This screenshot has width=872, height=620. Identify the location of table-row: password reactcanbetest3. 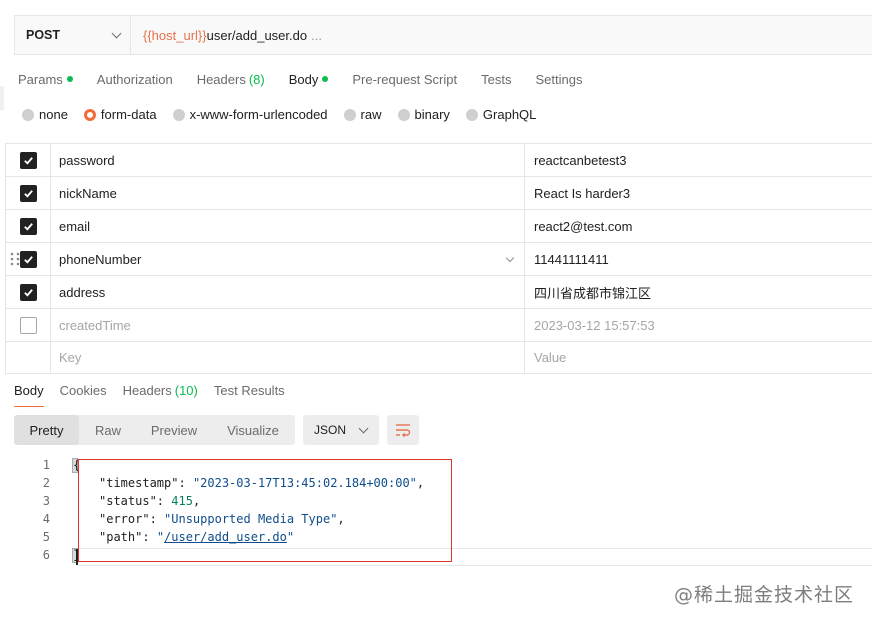
(438, 160).